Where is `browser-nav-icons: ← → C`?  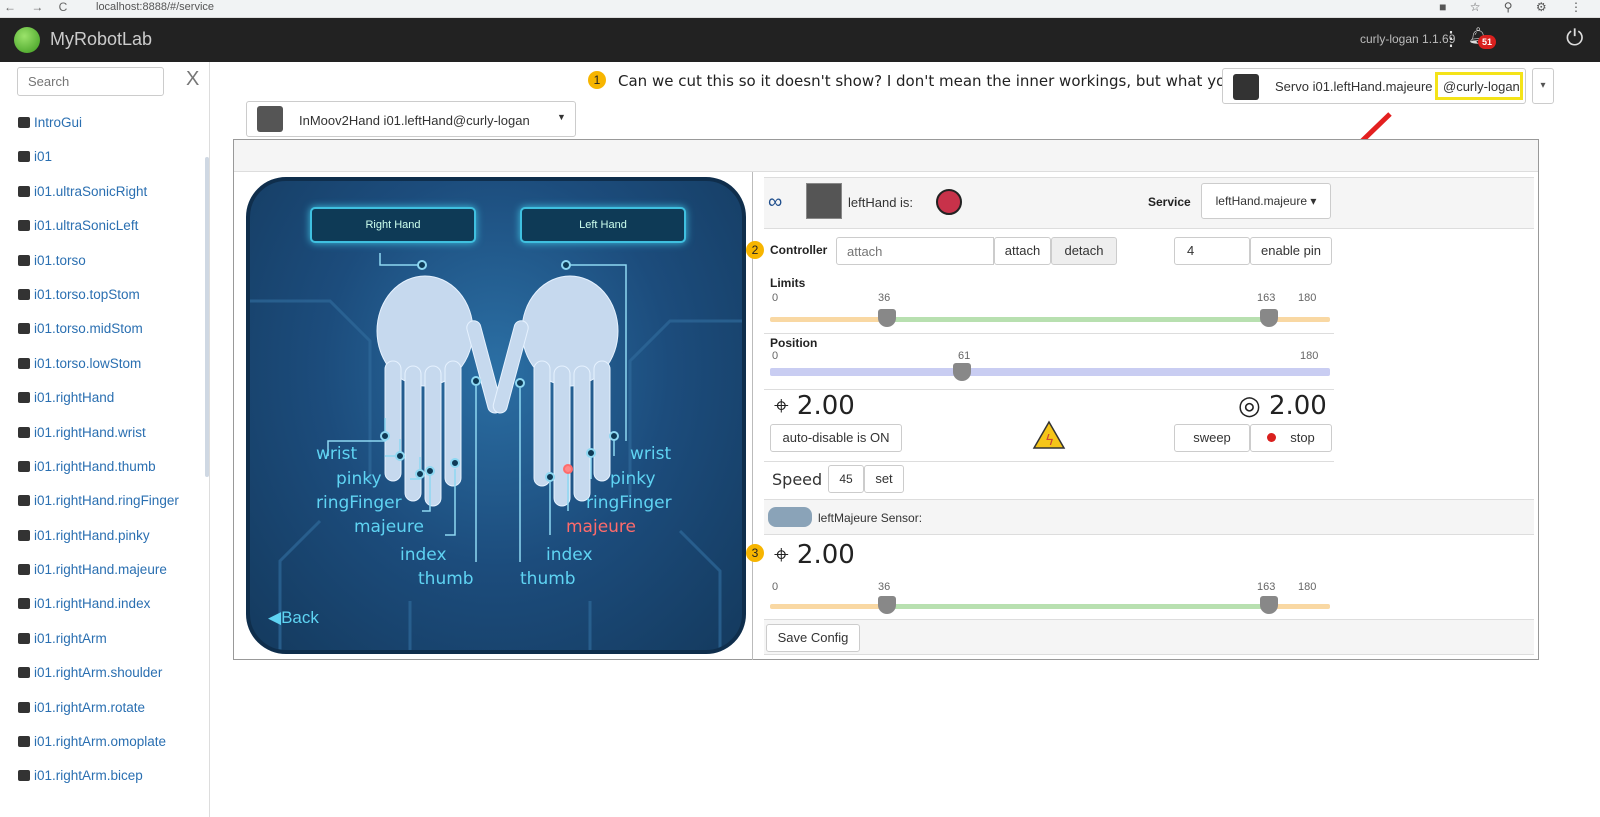 browser-nav-icons: ← → C is located at coordinates (38, 7).